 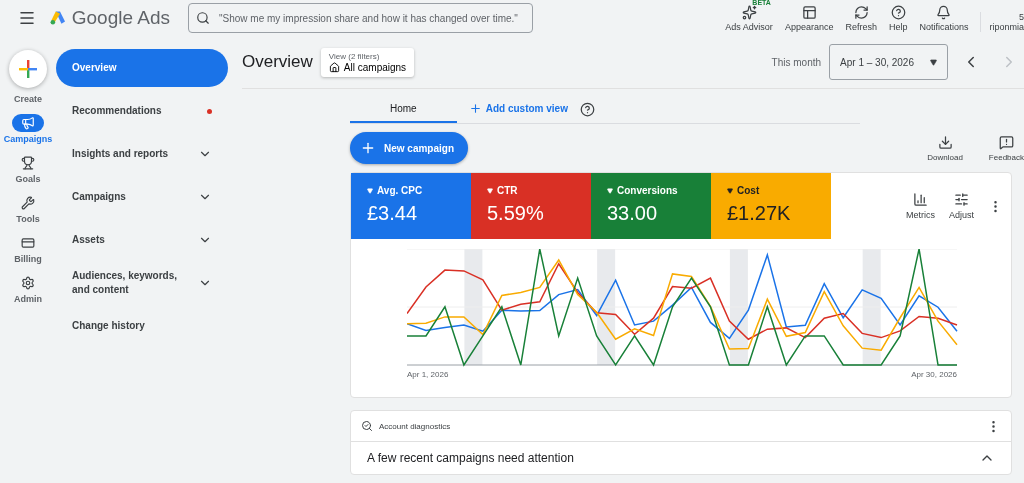 What do you see at coordinates (142, 154) in the screenshot?
I see `nav-item: Insights and reports` at bounding box center [142, 154].